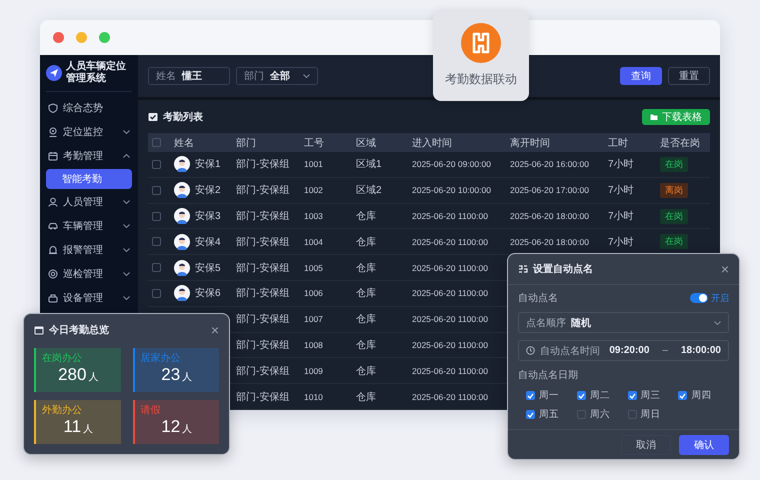 The width and height of the screenshot is (760, 480). Describe the element at coordinates (369, 165) in the screenshot. I see `table-cell-text: 区域1` at that location.